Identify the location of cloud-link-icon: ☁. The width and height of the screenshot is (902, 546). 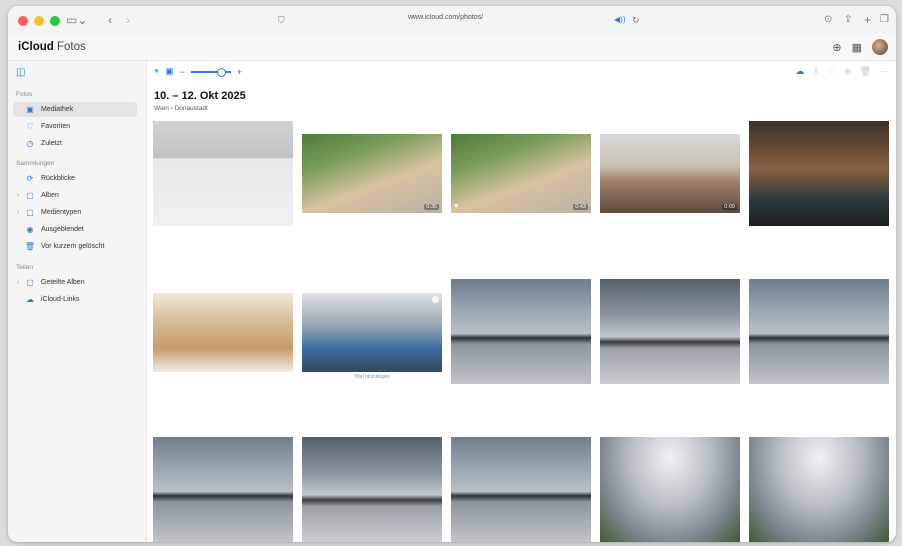
(30, 299).